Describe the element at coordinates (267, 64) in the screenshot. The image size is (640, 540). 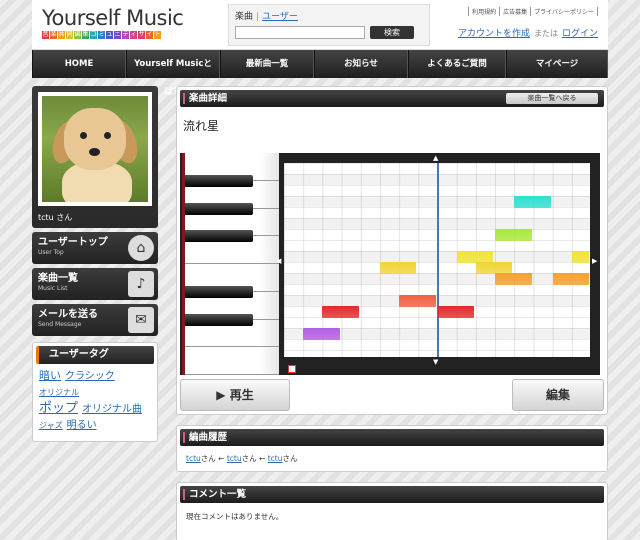
I see `nav-latest: 最新曲一覧` at that location.